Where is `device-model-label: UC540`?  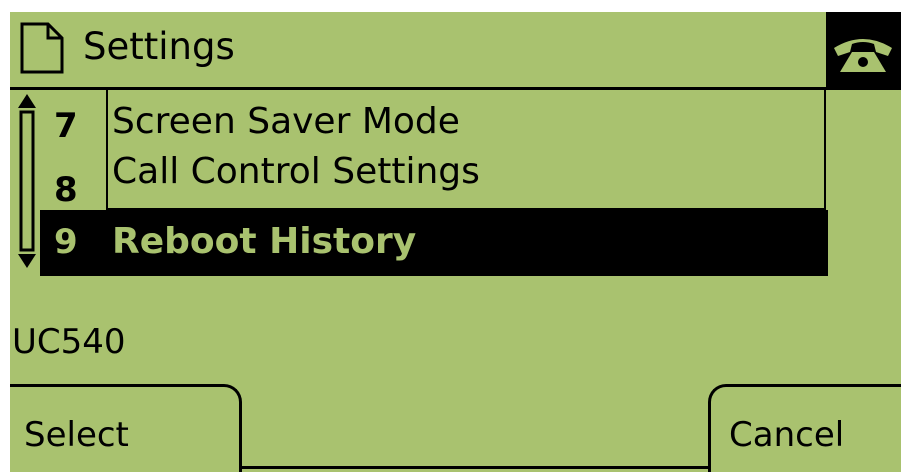
device-model-label: UC540 is located at coordinates (69, 342).